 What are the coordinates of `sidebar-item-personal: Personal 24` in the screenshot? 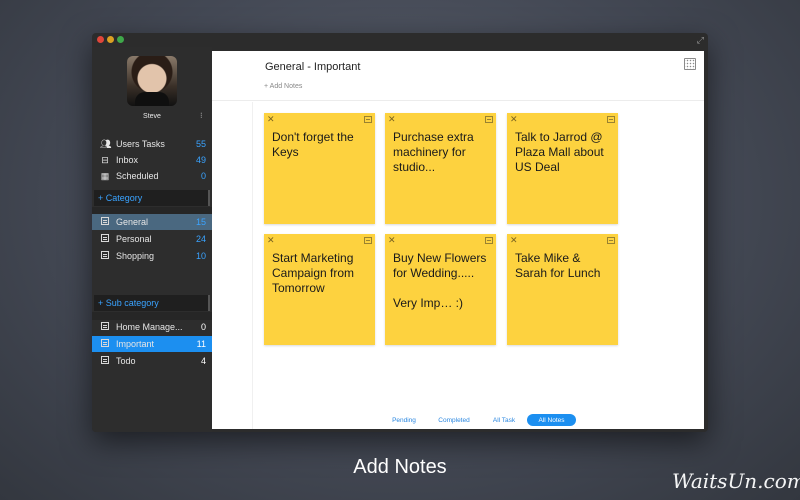 It's located at (152, 239).